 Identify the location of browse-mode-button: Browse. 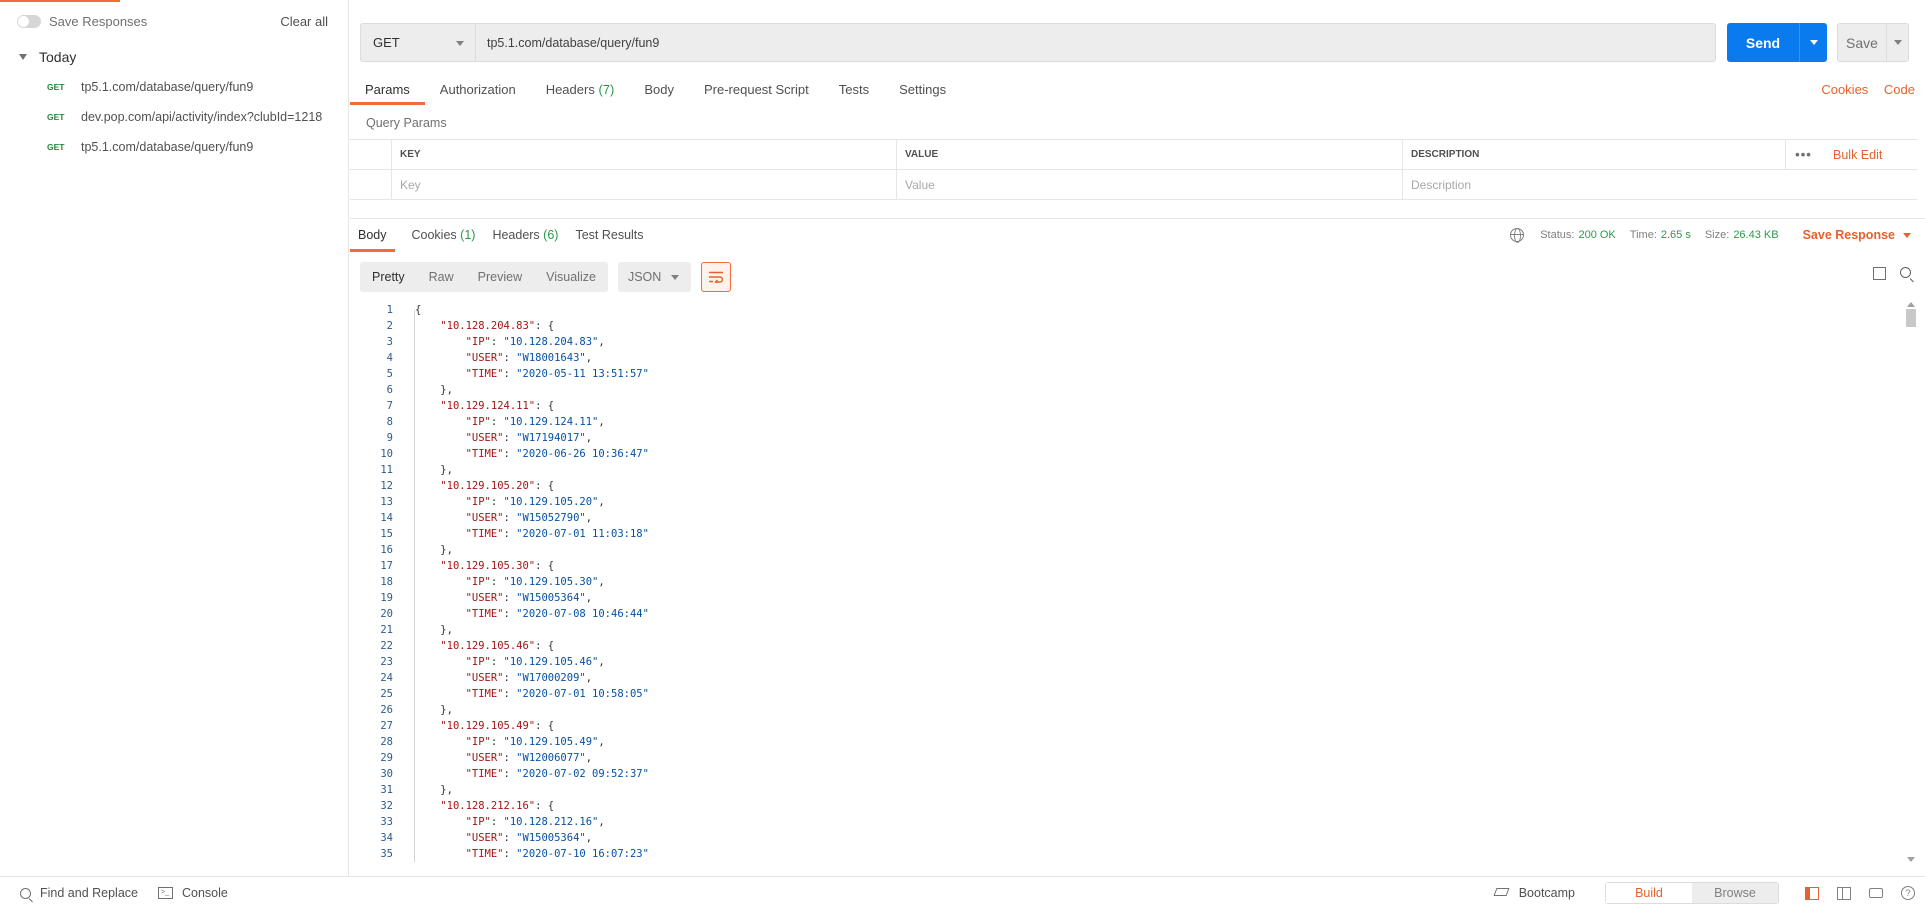
(1735, 893).